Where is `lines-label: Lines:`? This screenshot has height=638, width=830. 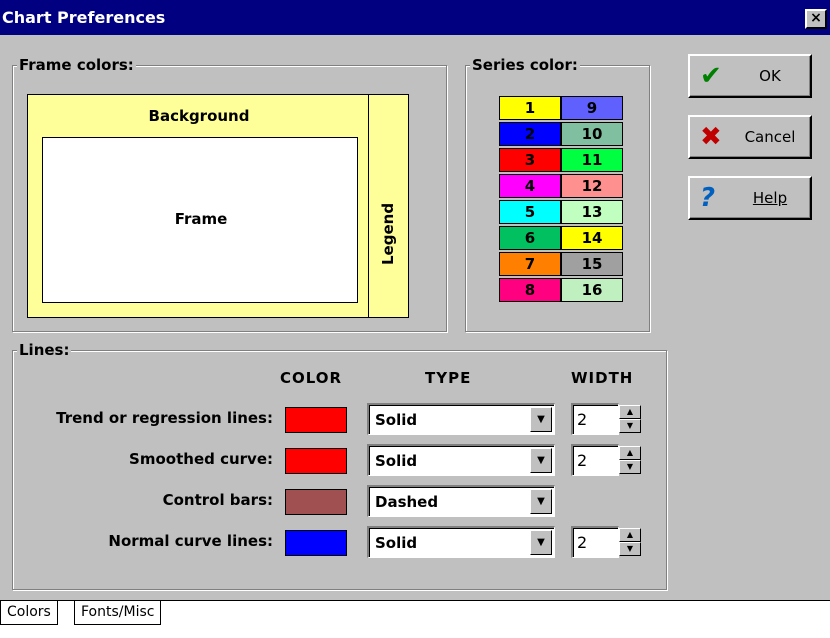 lines-label: Lines: is located at coordinates (44, 350).